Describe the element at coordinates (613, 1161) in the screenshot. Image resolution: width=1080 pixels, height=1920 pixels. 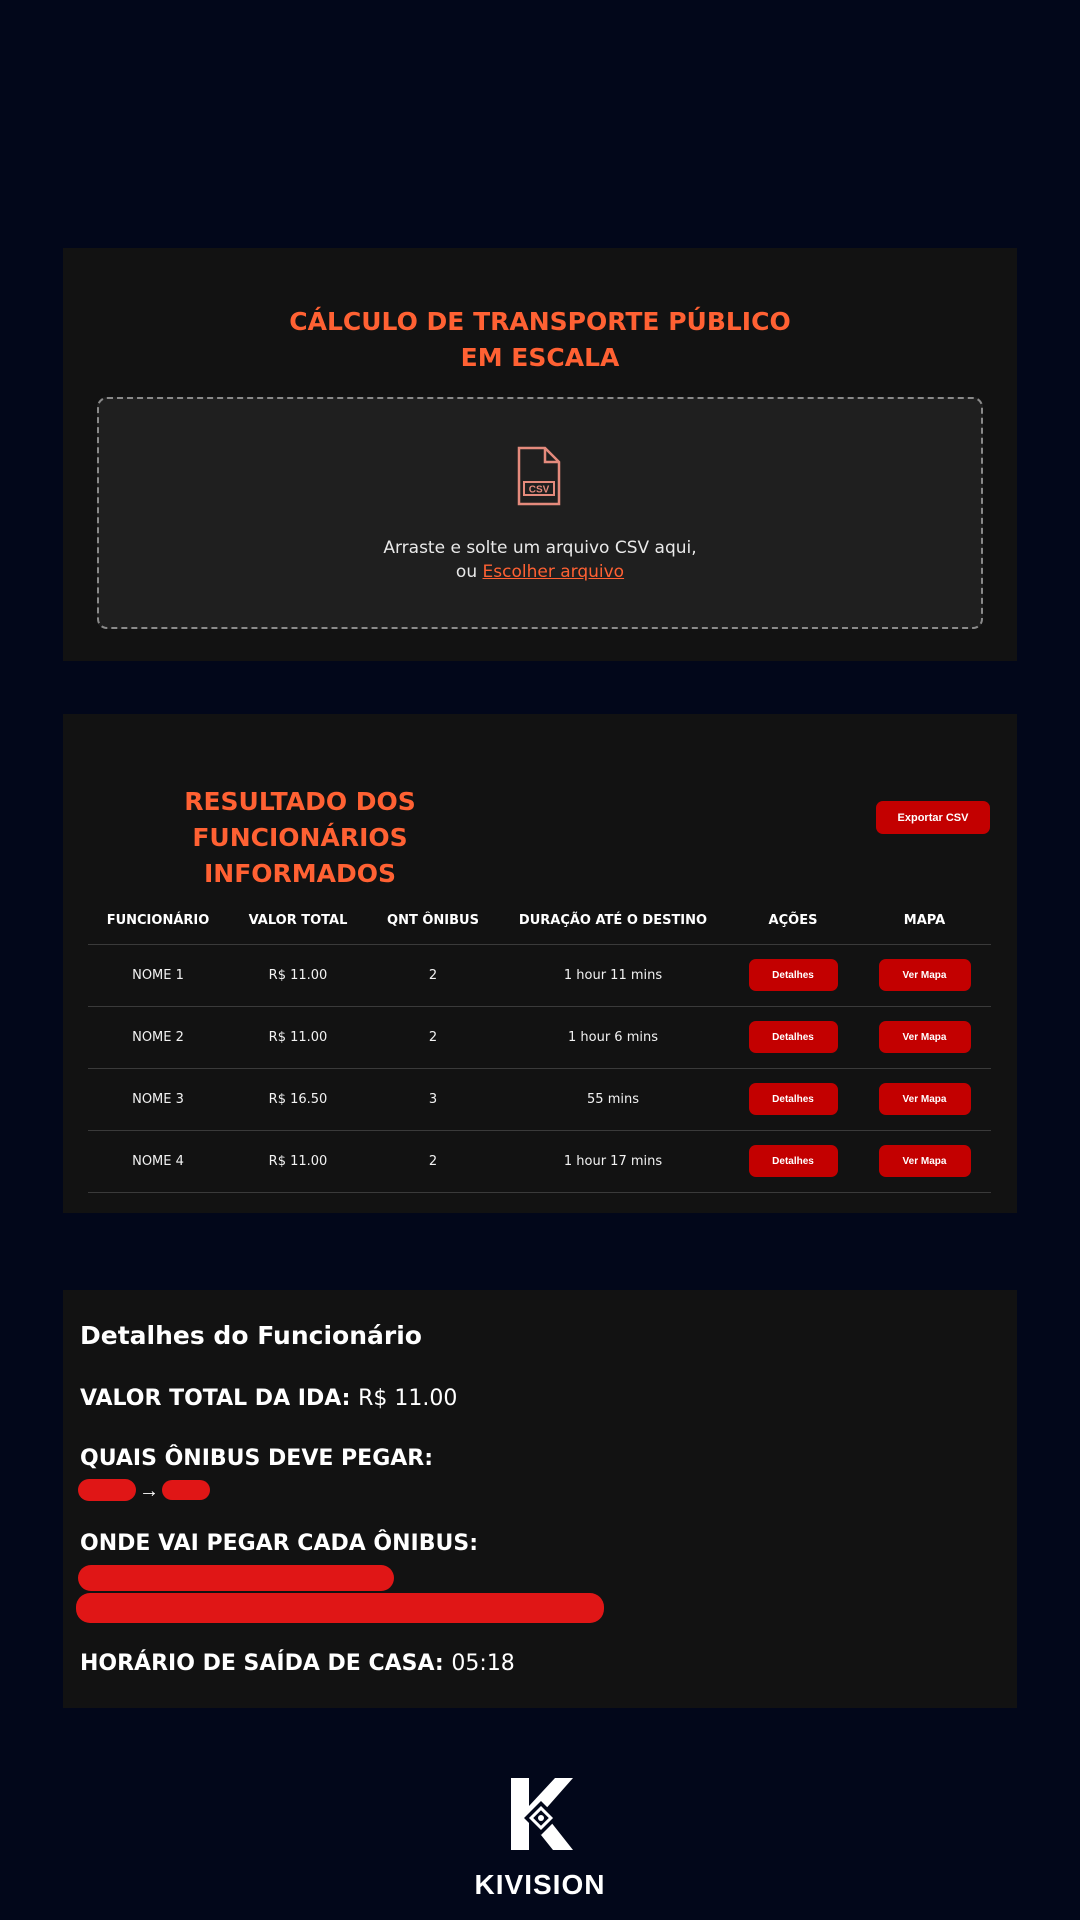
I see `cell-duration: 1 hour 17 mins` at that location.